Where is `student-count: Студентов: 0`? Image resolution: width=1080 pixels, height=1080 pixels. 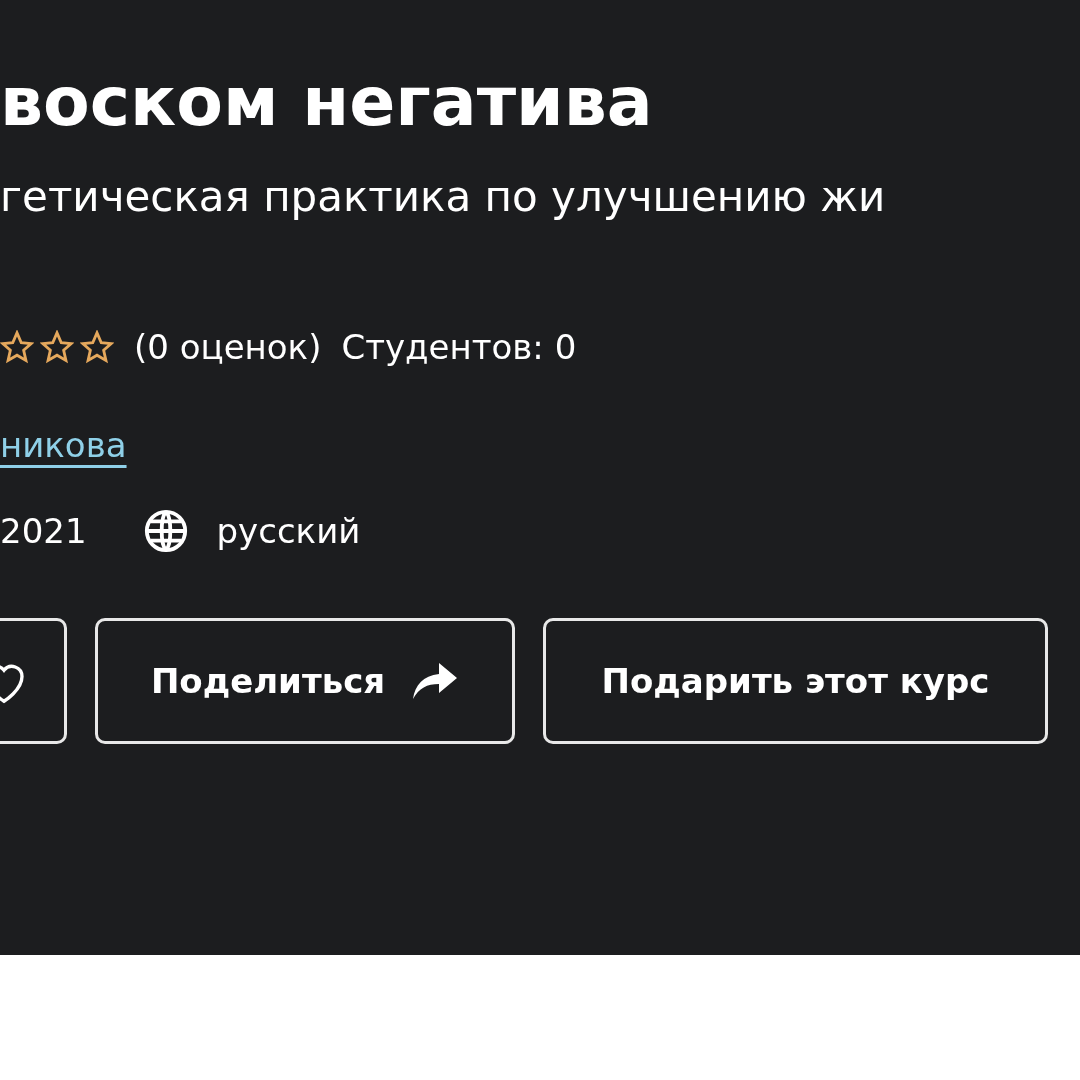 student-count: Студентов: 0 is located at coordinates (459, 347).